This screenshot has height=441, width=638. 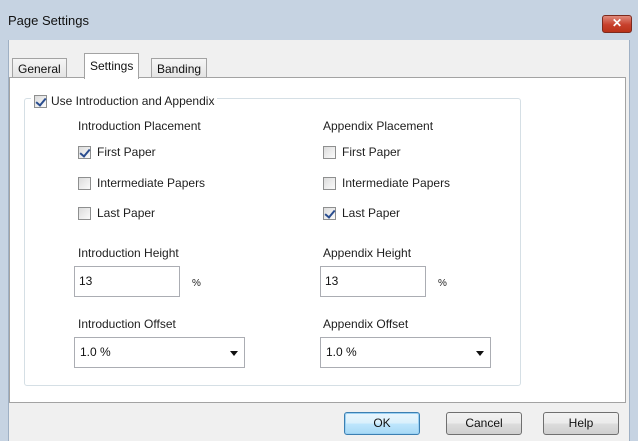 I want to click on appendix-height-label: Appendix Height, so click(x=367, y=253).